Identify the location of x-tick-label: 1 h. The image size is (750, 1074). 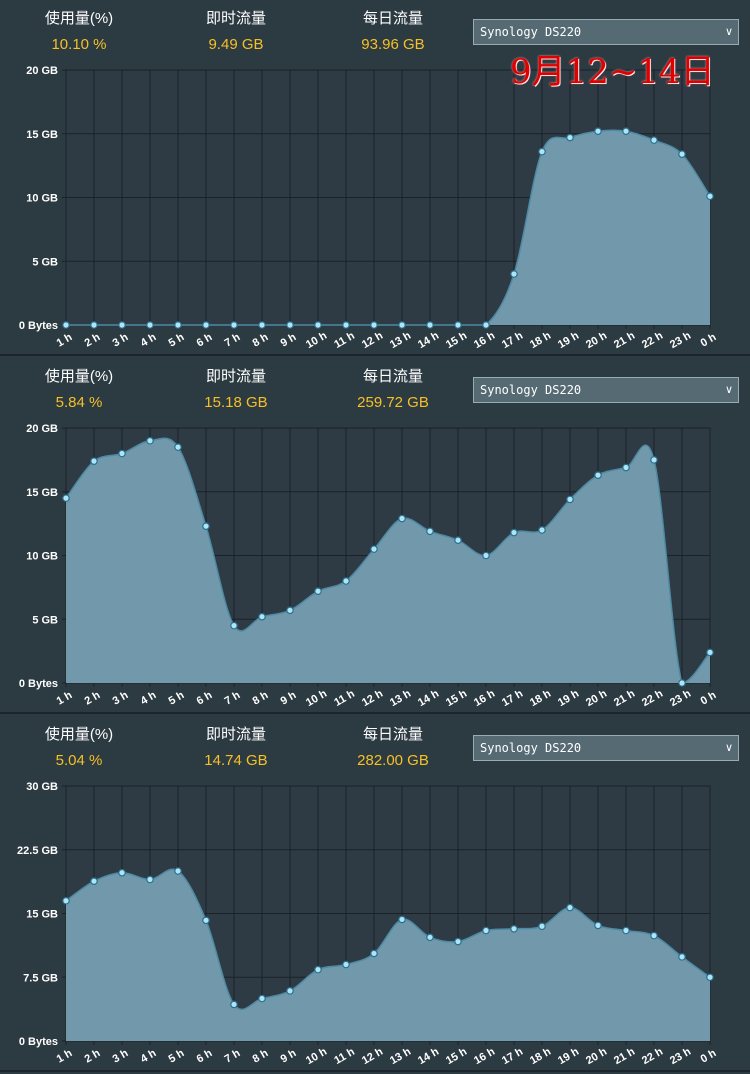
(65, 698).